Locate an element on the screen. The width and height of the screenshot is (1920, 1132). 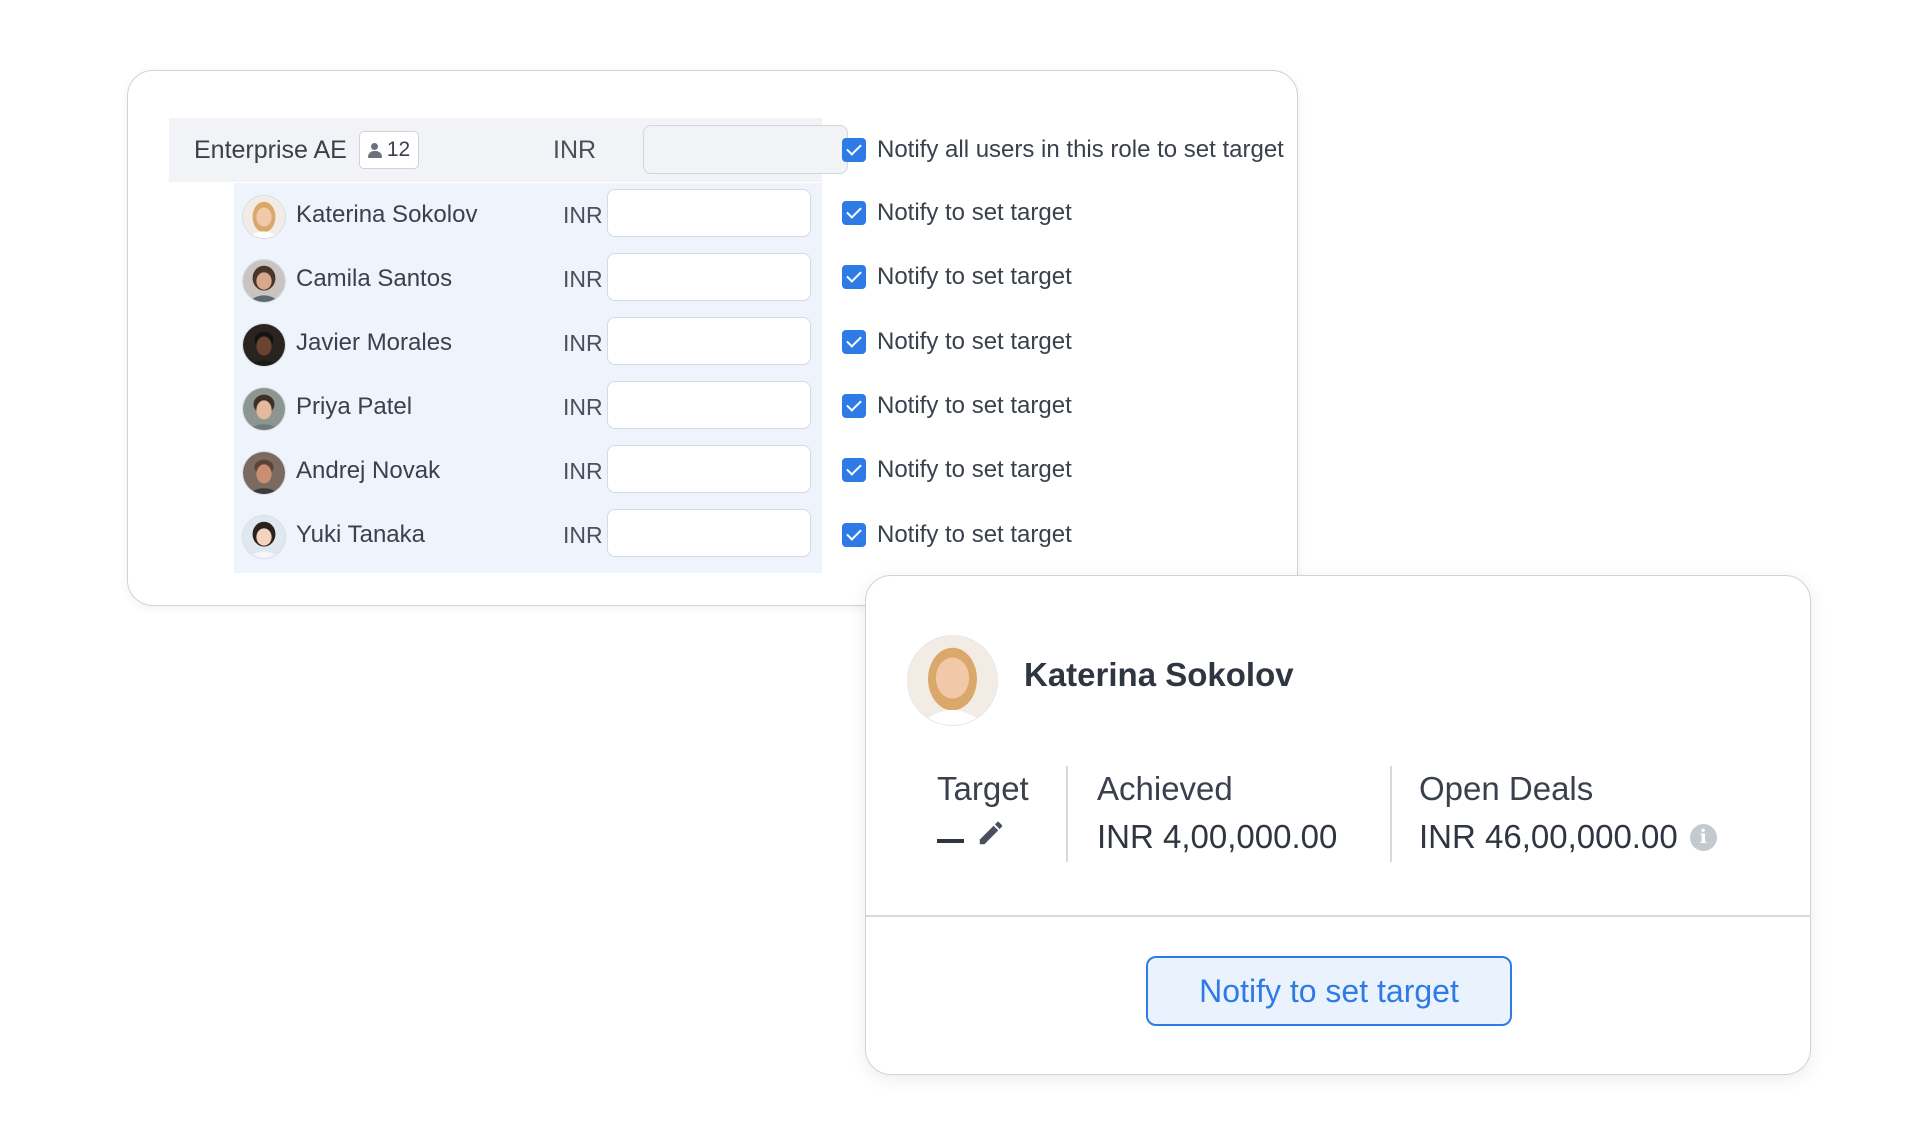
role-name: Enterprise AE is located at coordinates (270, 149).